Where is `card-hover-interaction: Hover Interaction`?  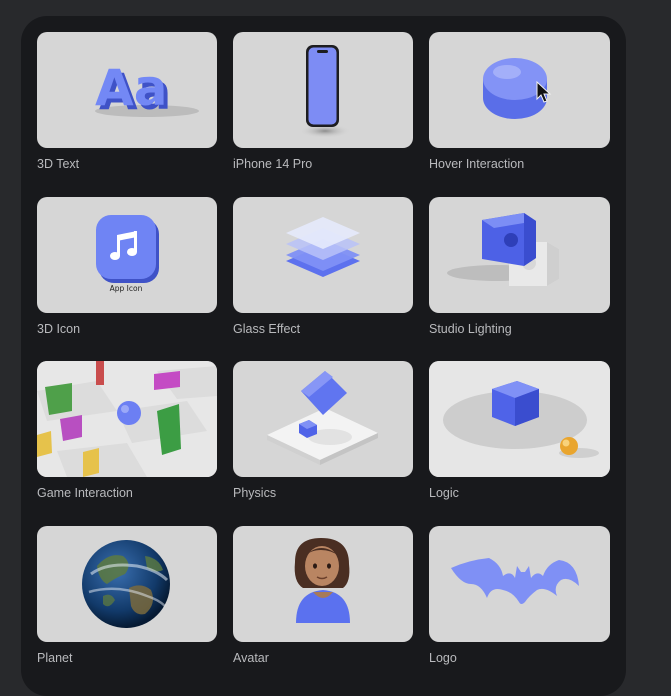
card-hover-interaction: Hover Interaction is located at coordinates (519, 114).